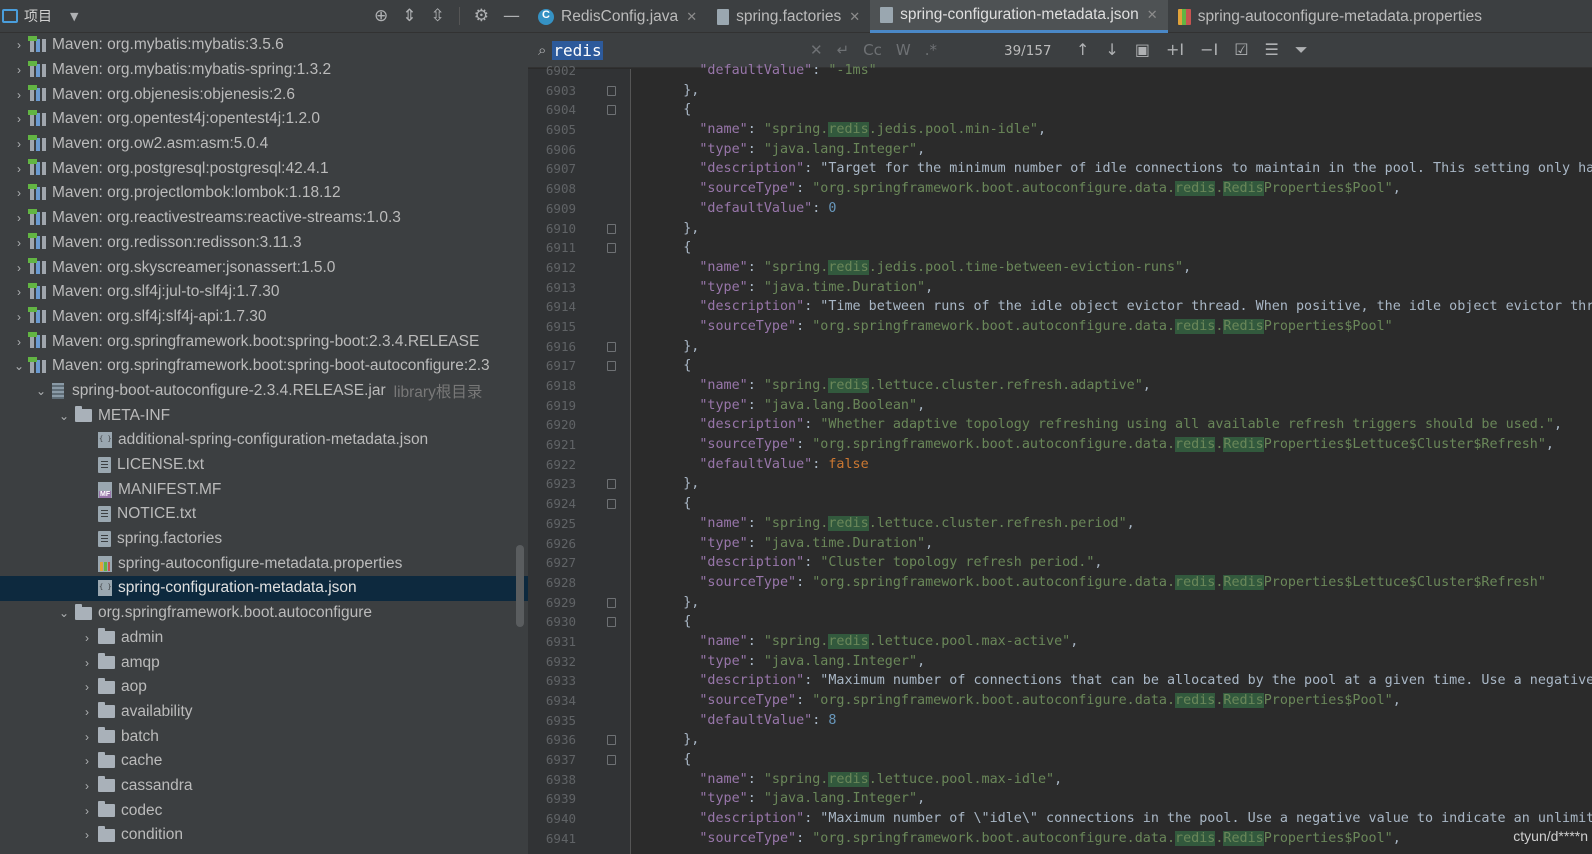 This screenshot has height=854, width=1592. Describe the element at coordinates (409, 16) in the screenshot. I see `expand-all-icon: ⇕` at that location.